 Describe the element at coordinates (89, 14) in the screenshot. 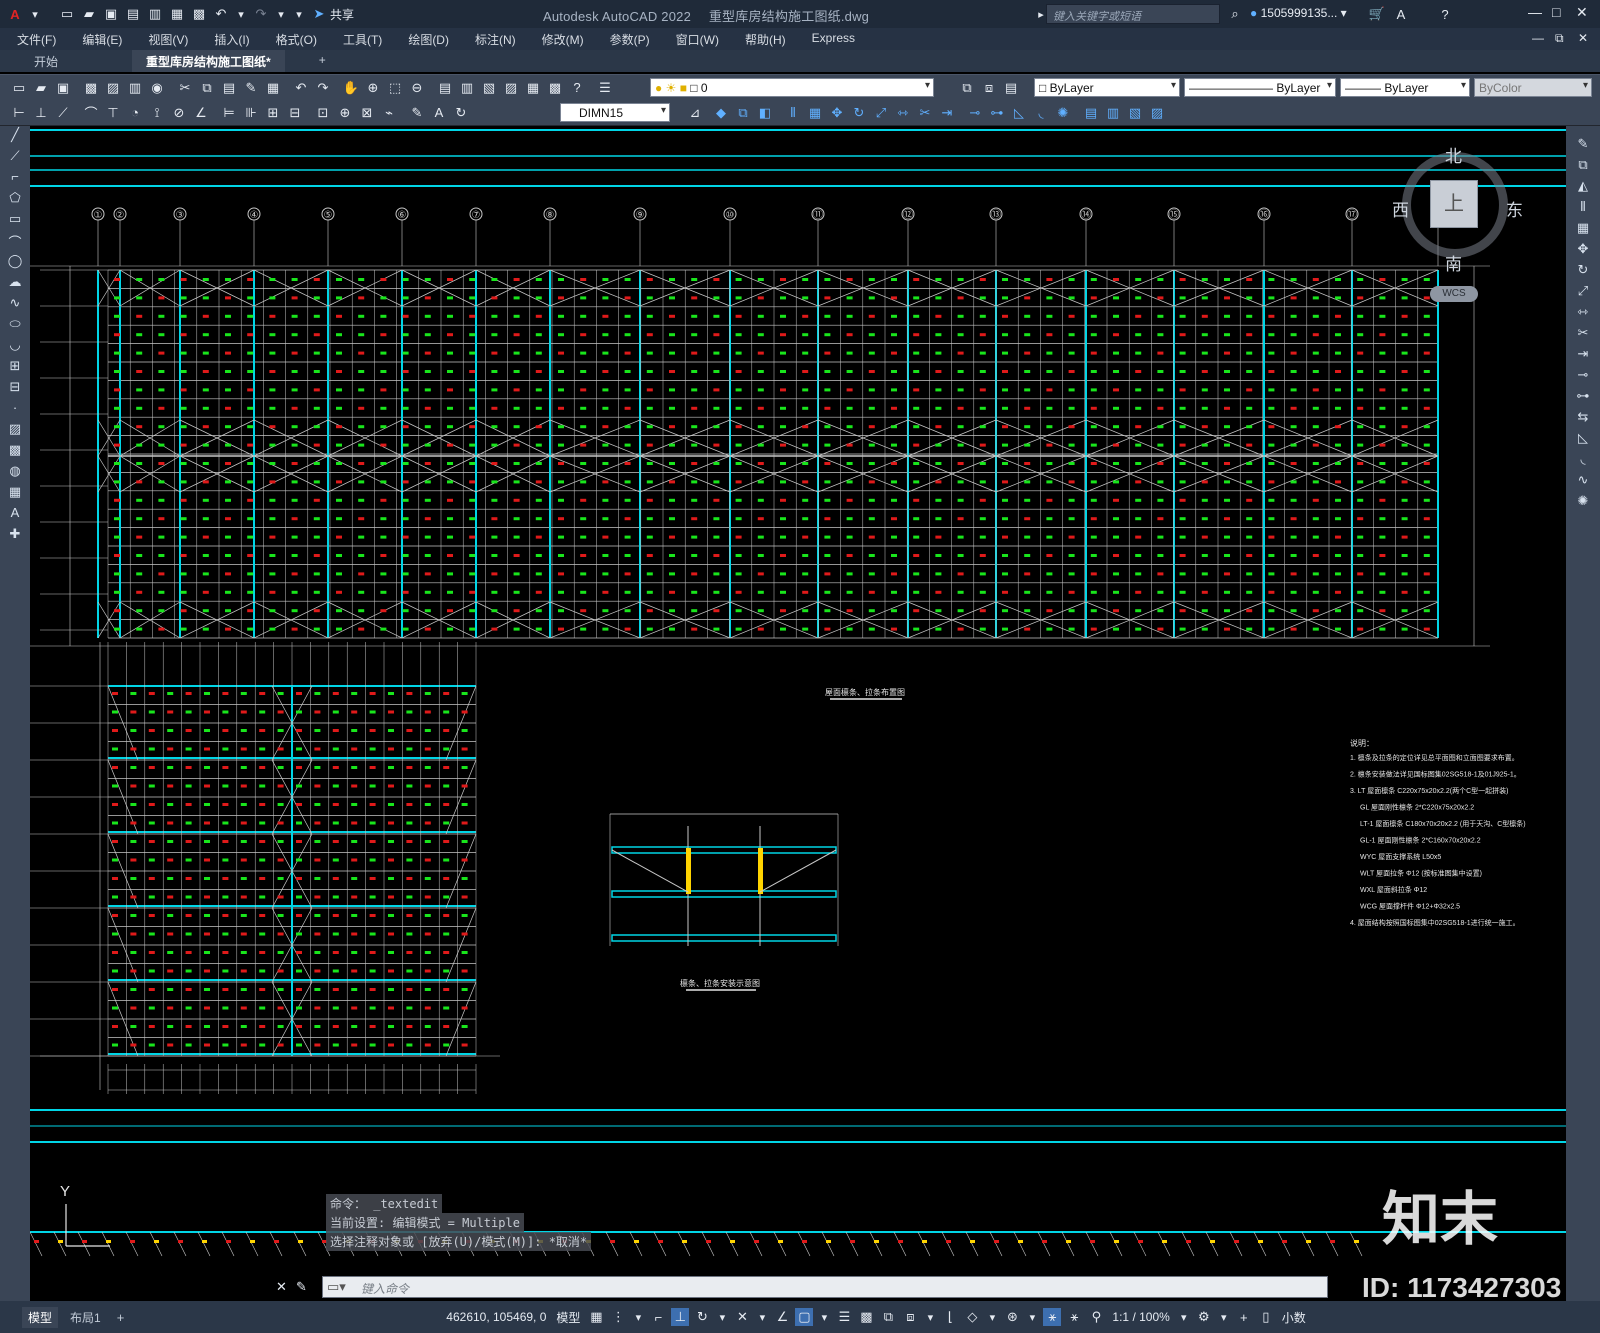

I see `open-file-icon: ▰` at that location.